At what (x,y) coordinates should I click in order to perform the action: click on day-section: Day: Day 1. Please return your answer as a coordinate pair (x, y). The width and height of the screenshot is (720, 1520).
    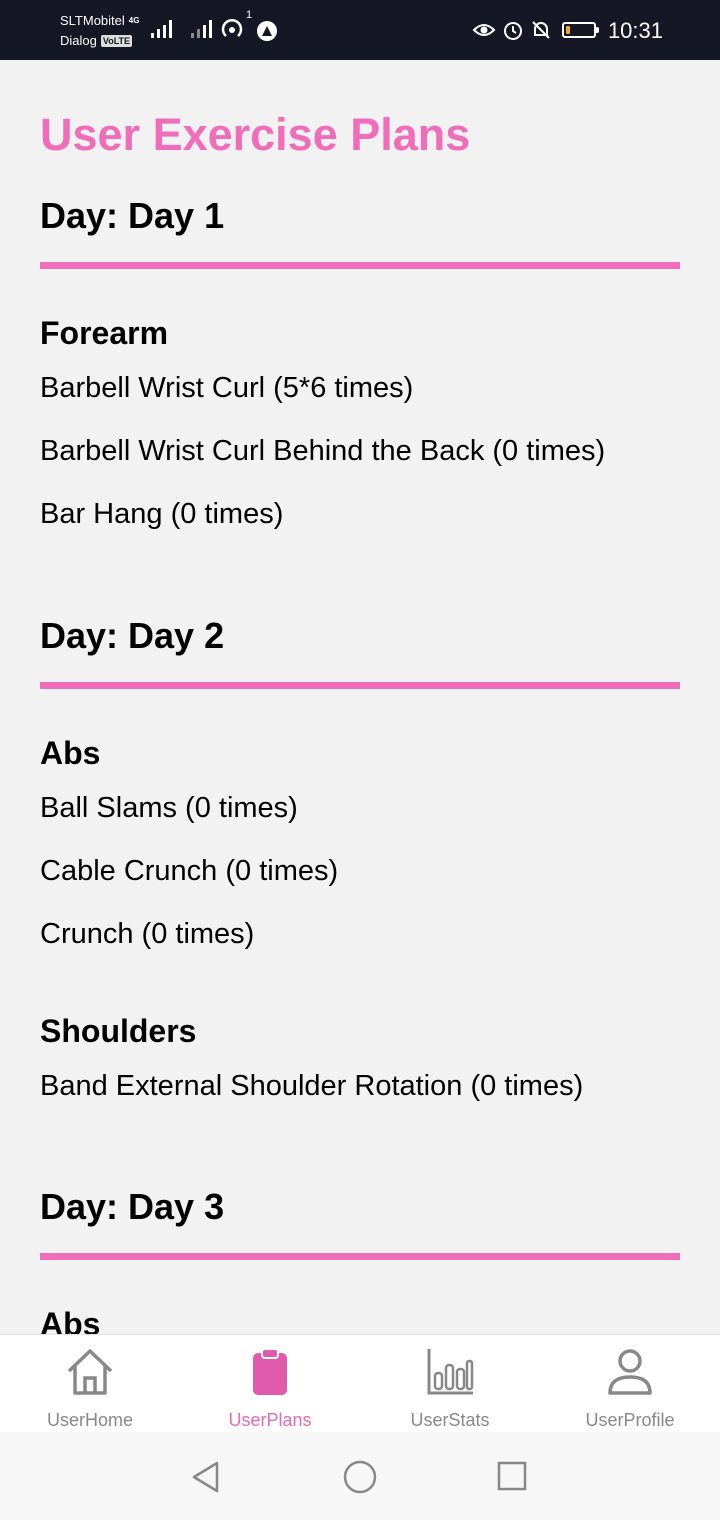
    Looking at the image, I should click on (360, 231).